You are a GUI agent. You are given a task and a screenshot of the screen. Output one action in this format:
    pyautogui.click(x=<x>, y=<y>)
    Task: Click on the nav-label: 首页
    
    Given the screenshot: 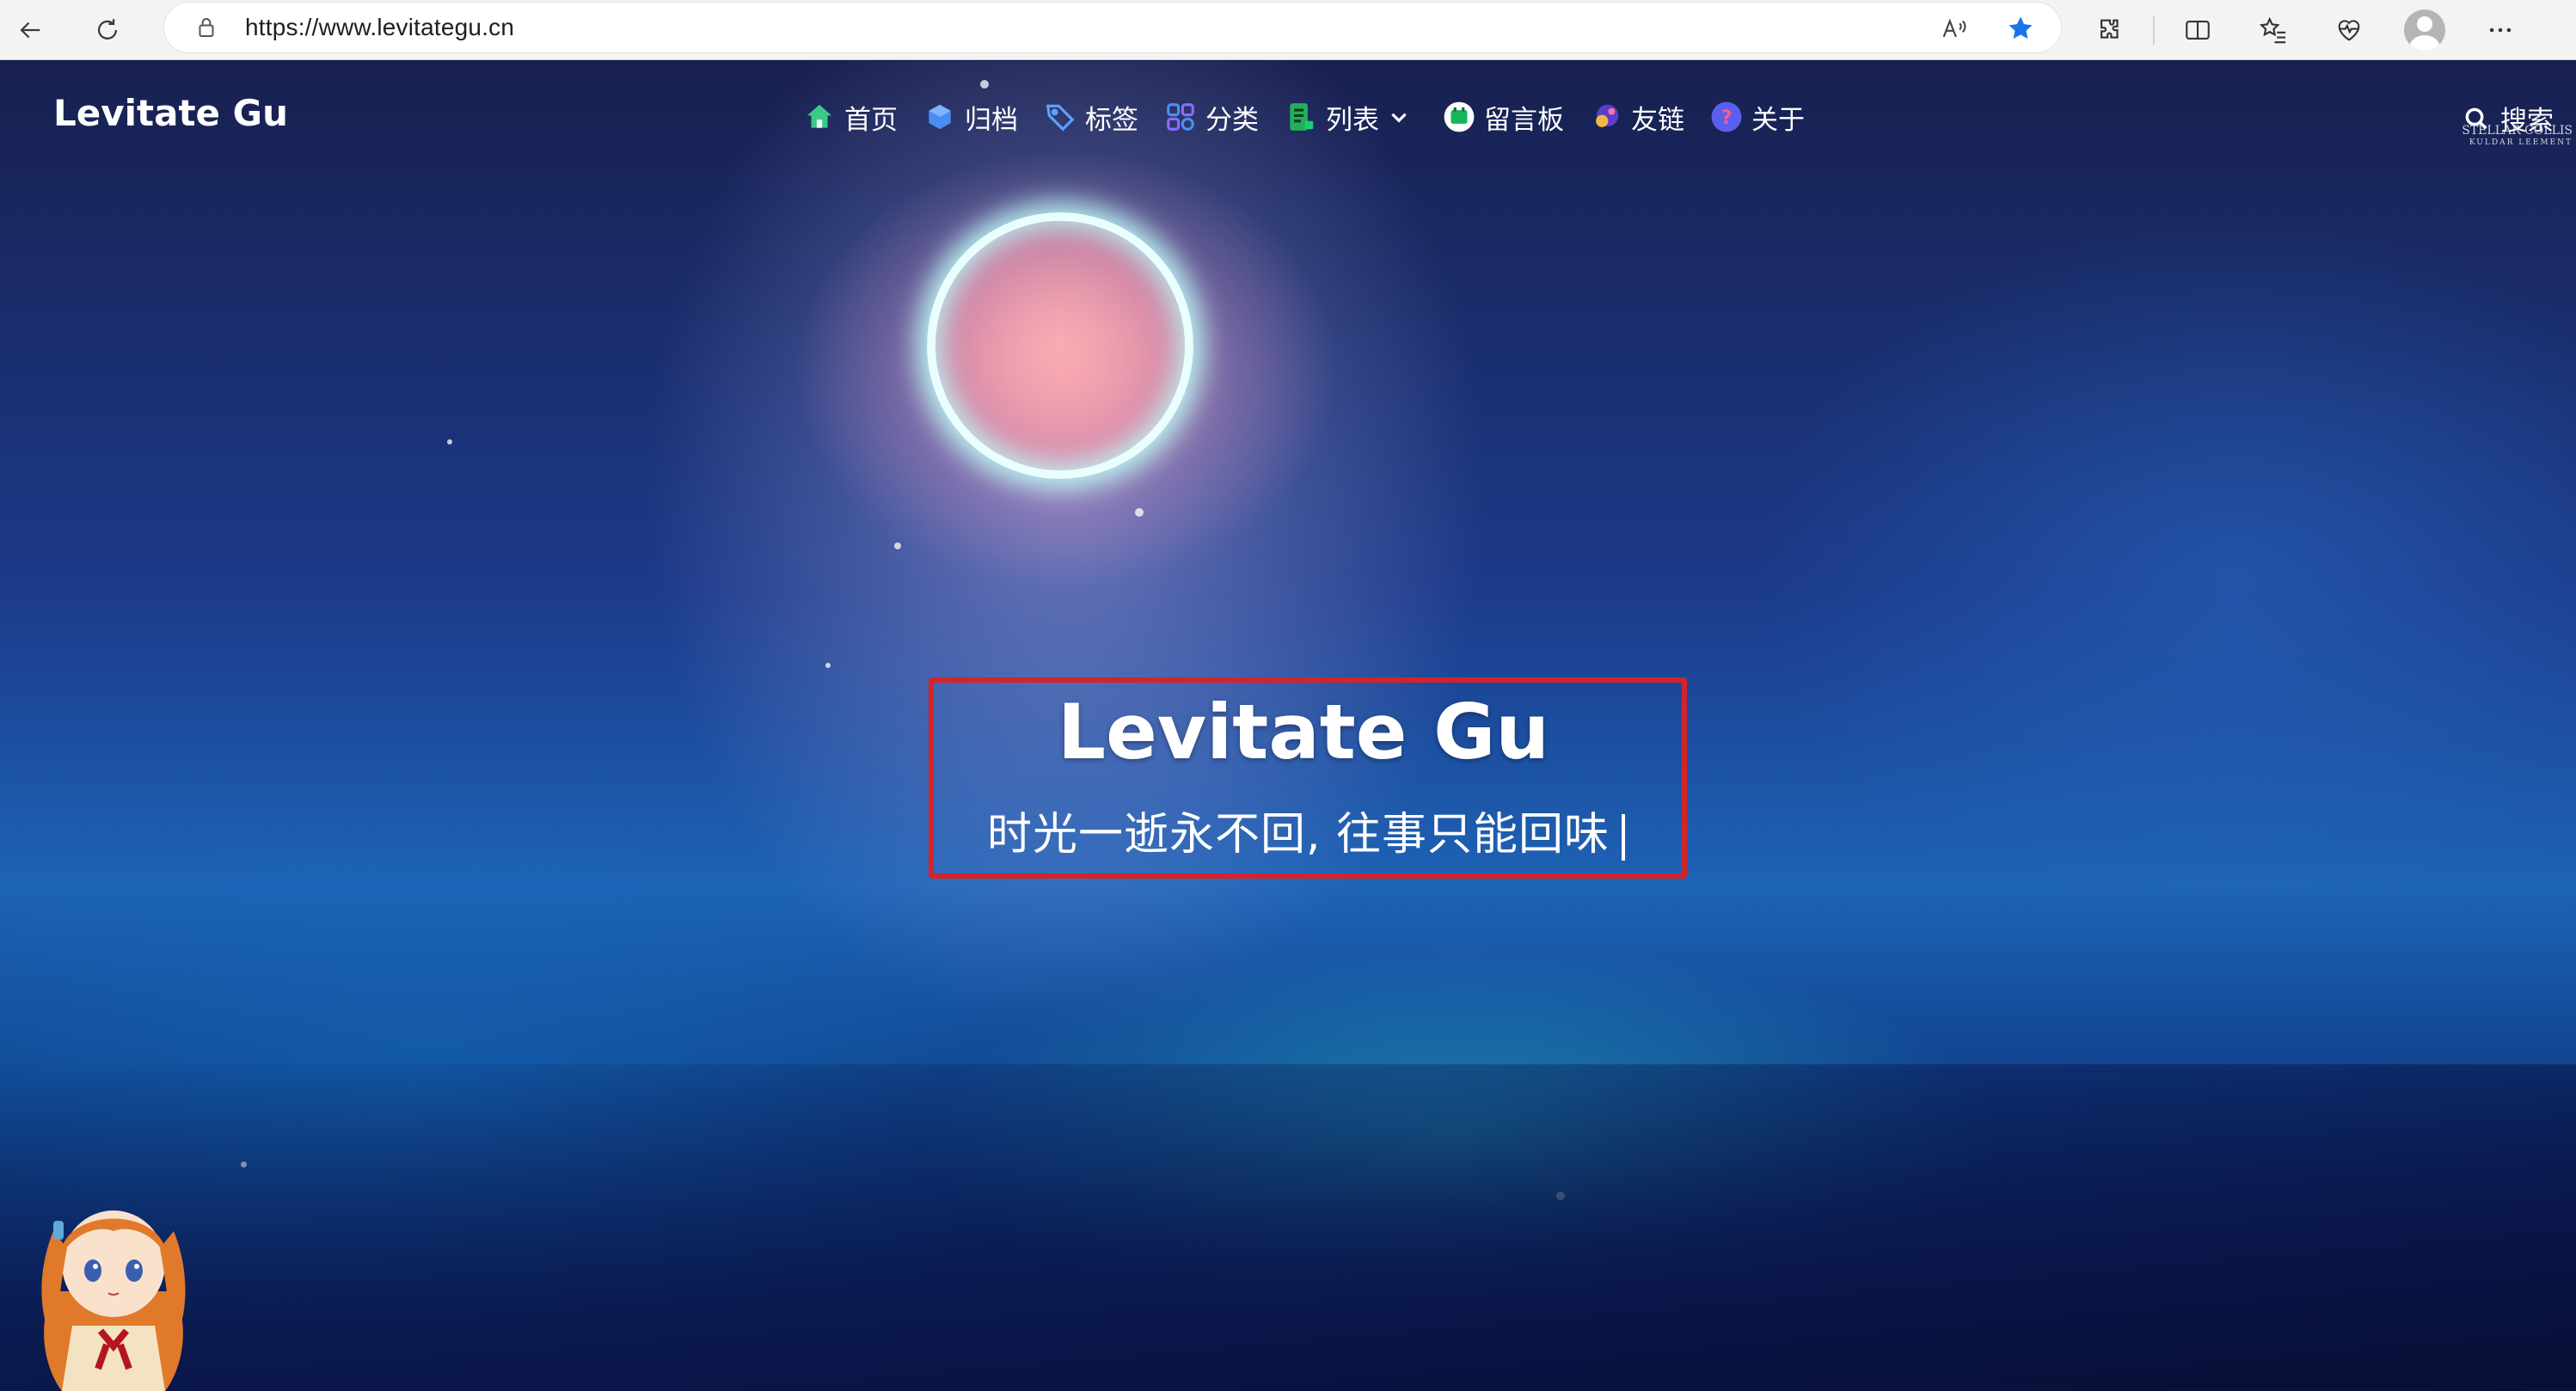 What is the action you would take?
    pyautogui.click(x=871, y=119)
    